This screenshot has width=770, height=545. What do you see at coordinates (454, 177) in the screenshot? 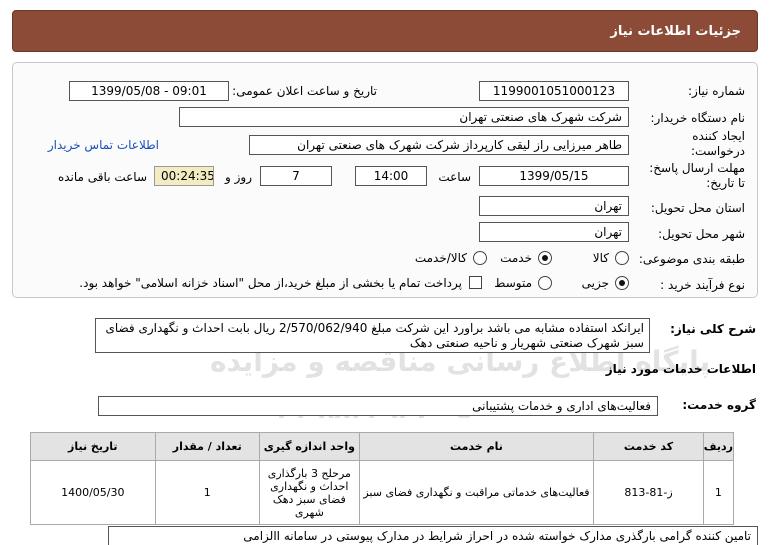
I see `time-label: ساعت` at bounding box center [454, 177].